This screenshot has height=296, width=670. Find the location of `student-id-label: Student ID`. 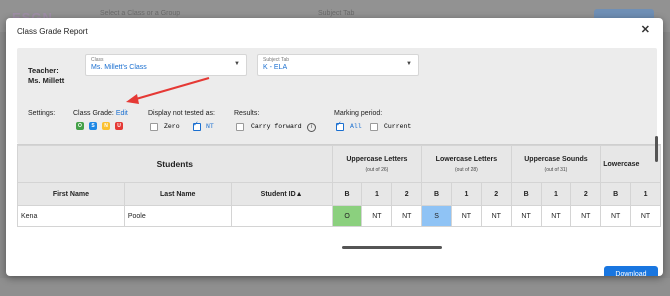

student-id-label: Student ID is located at coordinates (278, 194).